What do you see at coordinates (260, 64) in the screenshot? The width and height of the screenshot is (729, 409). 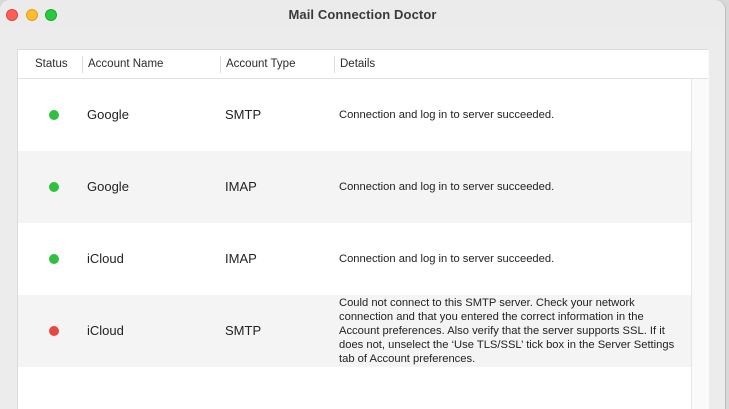 I see `column-header-account-type: Account Type` at bounding box center [260, 64].